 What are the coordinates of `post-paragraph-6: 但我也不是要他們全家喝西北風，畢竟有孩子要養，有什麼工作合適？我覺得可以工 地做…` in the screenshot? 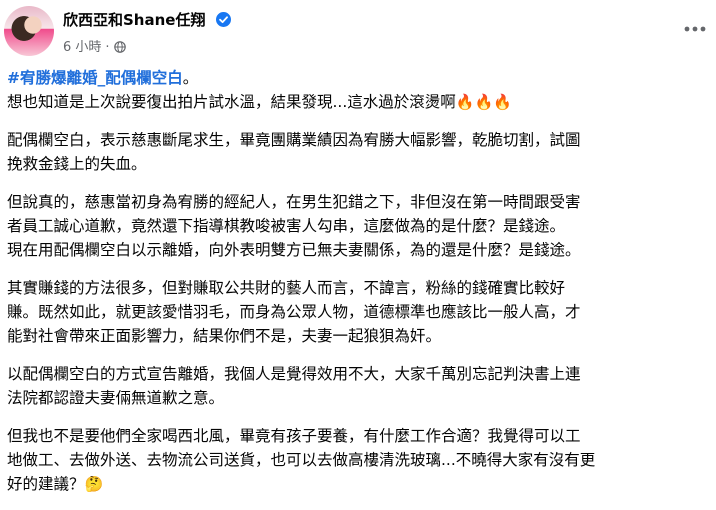 It's located at (357, 460).